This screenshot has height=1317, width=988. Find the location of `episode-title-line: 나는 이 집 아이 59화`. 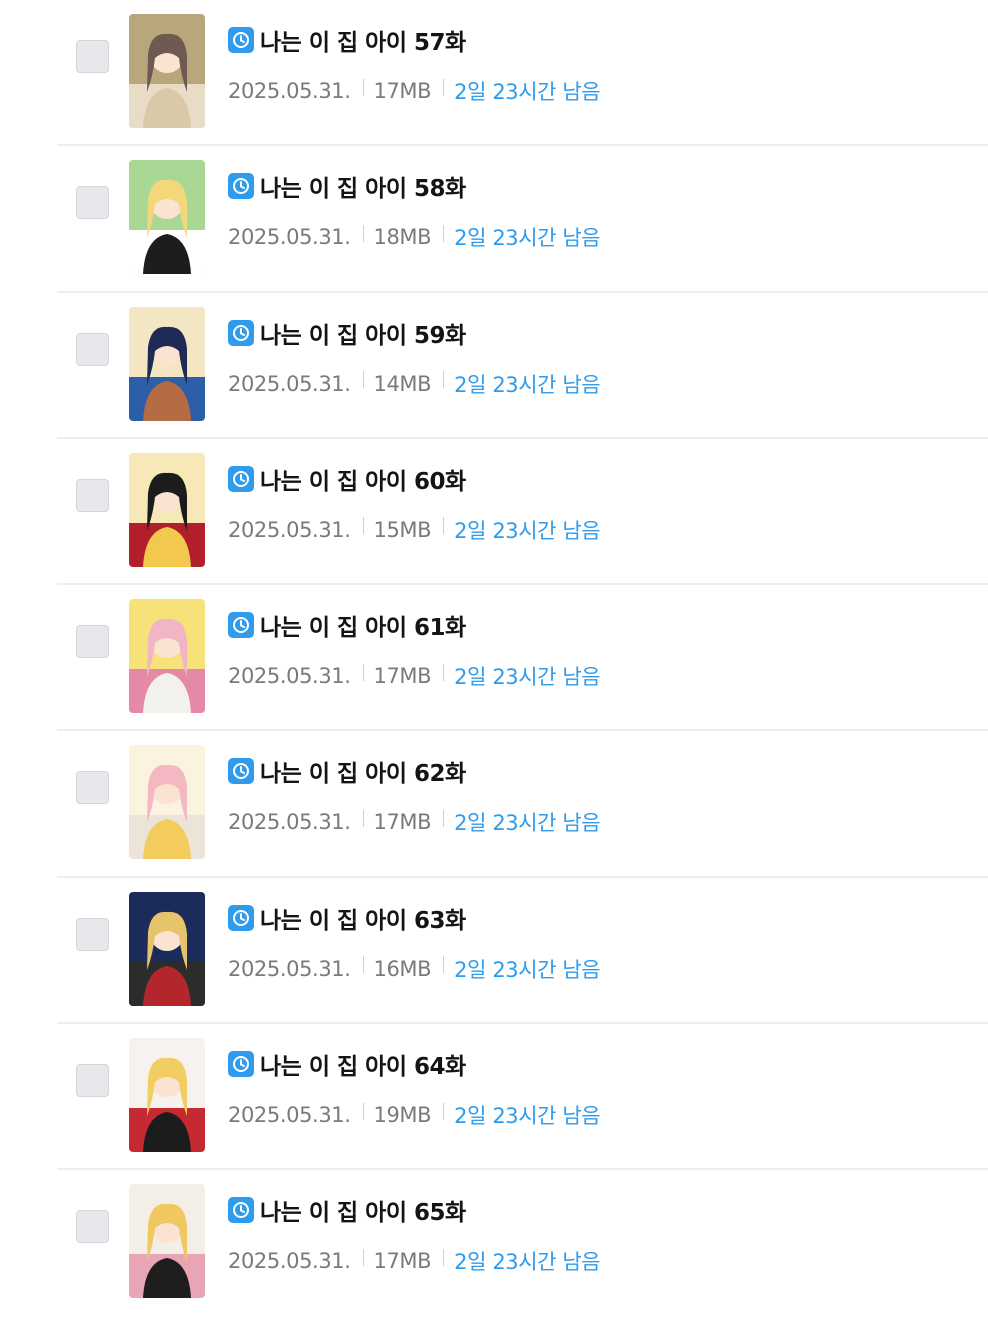

episode-title-line: 나는 이 집 아이 59화 is located at coordinates (347, 333).